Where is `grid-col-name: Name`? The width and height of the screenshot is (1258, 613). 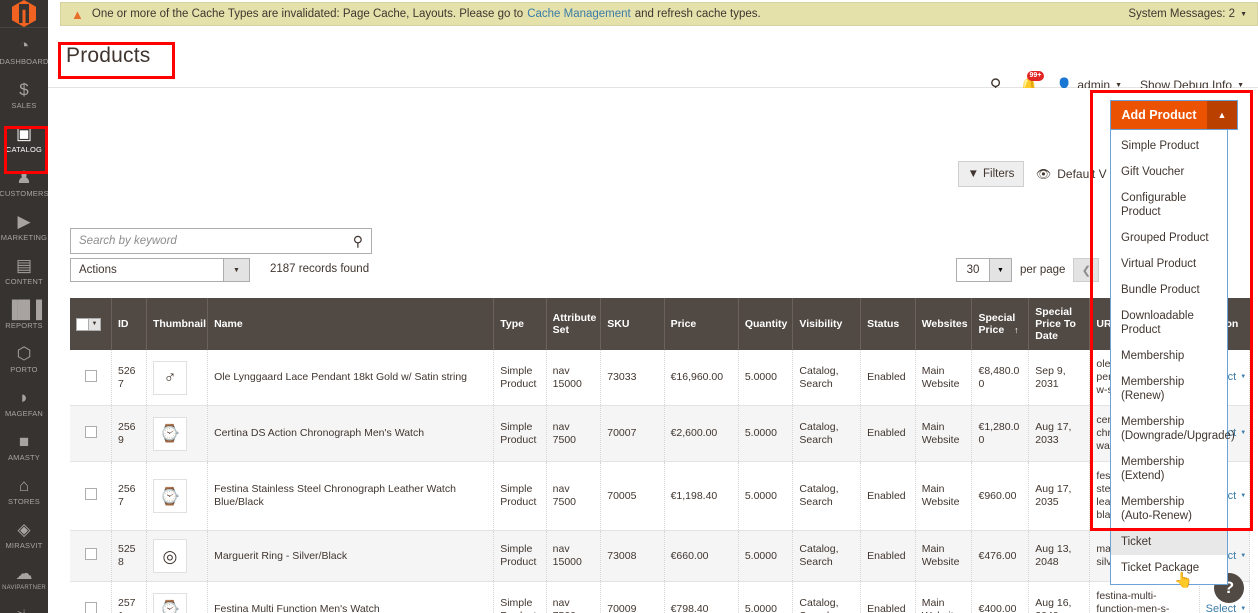
grid-col-name: Name is located at coordinates (351, 324).